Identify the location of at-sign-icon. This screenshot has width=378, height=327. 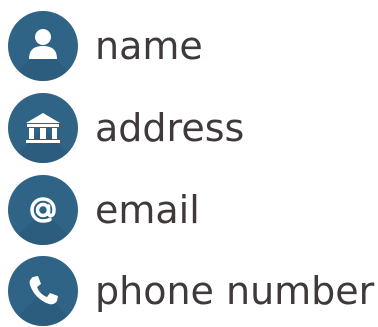
(43, 210).